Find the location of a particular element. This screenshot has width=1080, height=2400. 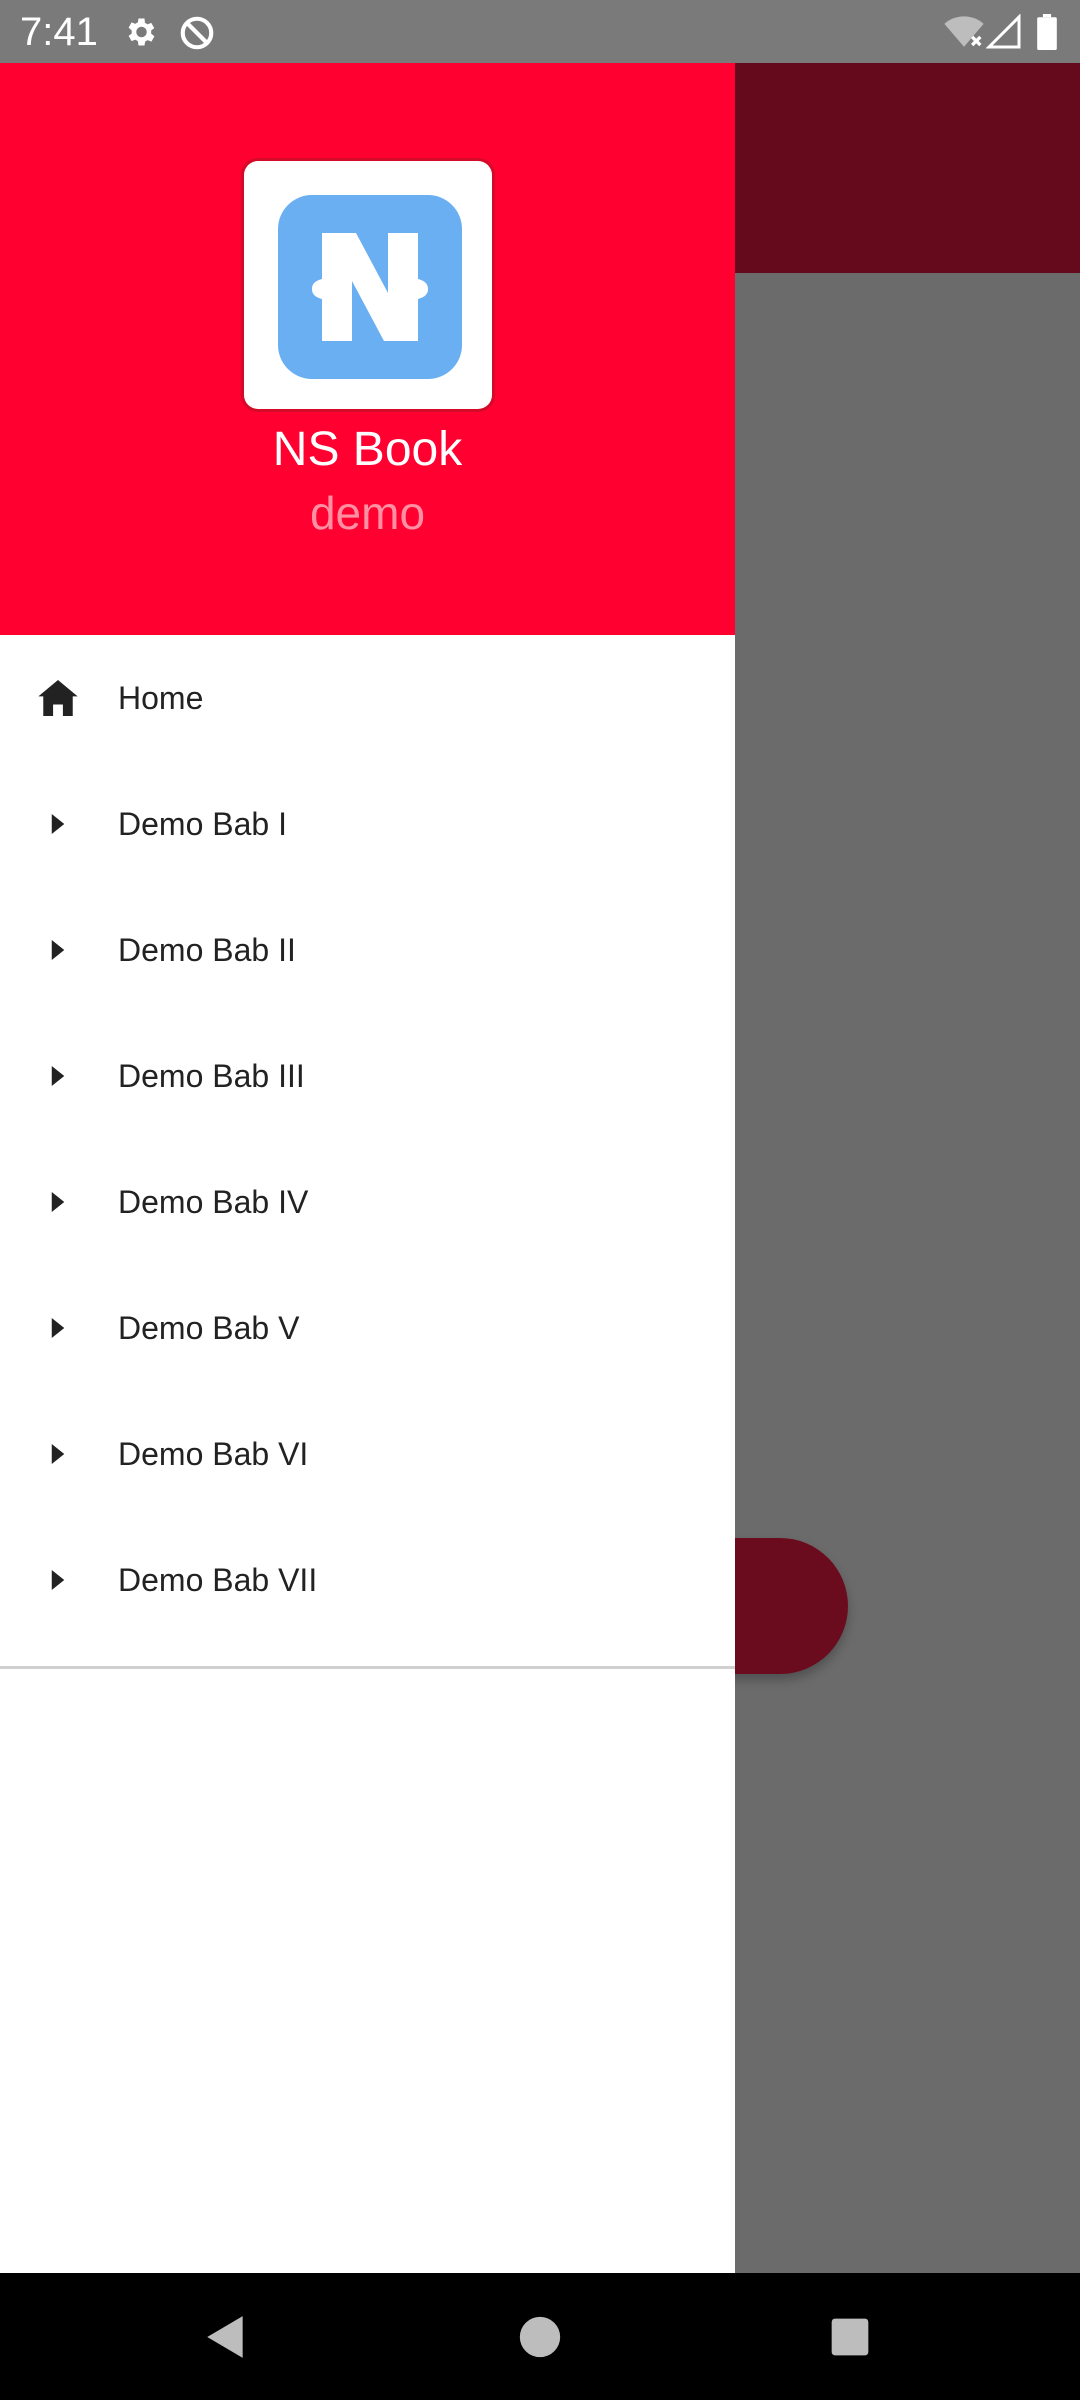

settings-icon is located at coordinates (140, 34).